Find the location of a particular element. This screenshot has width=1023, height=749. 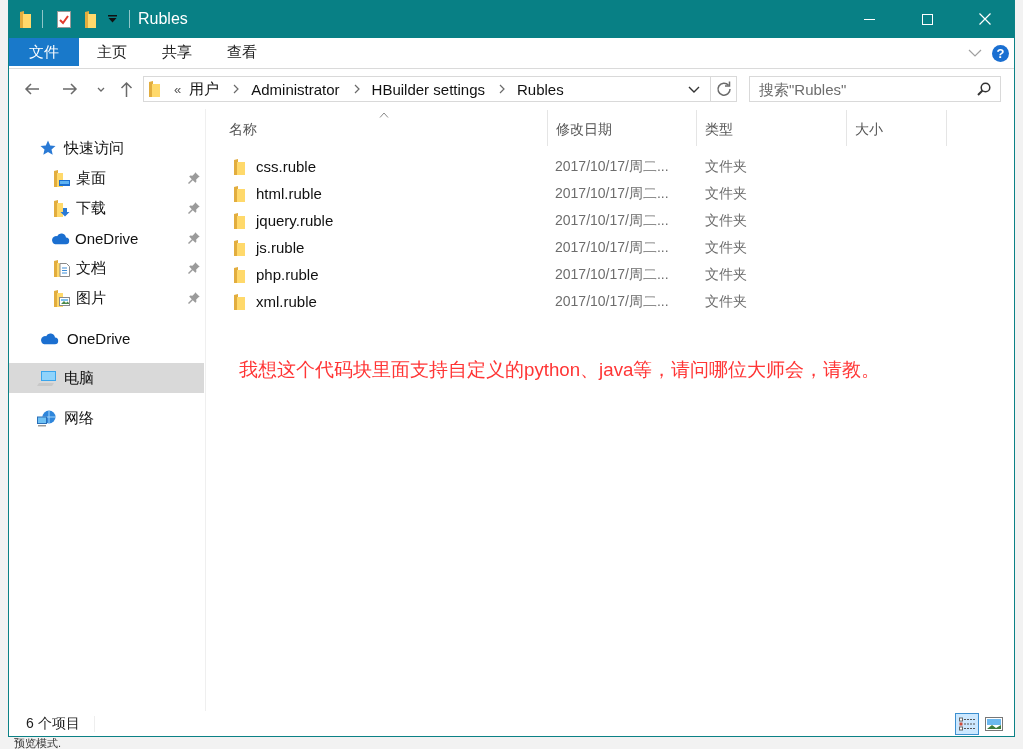

file-name: php.ruble is located at coordinates (287, 274).